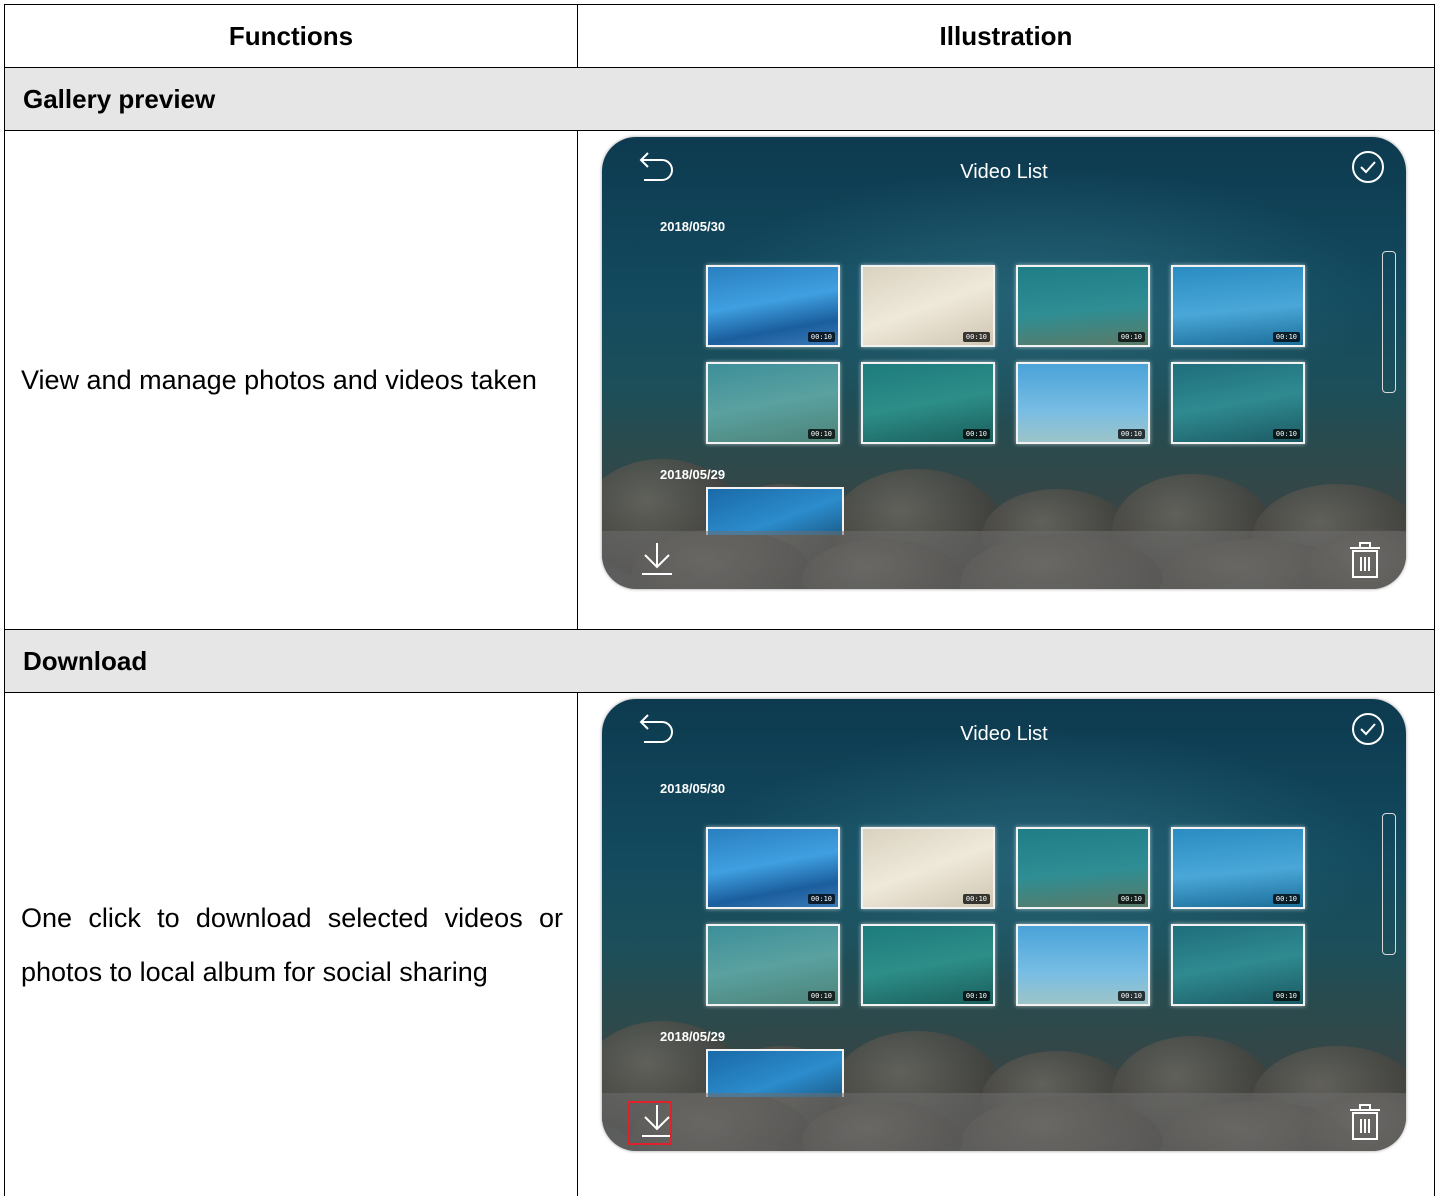 The height and width of the screenshot is (1196, 1438). What do you see at coordinates (720, 661) in the screenshot?
I see `section-title-download: Download` at bounding box center [720, 661].